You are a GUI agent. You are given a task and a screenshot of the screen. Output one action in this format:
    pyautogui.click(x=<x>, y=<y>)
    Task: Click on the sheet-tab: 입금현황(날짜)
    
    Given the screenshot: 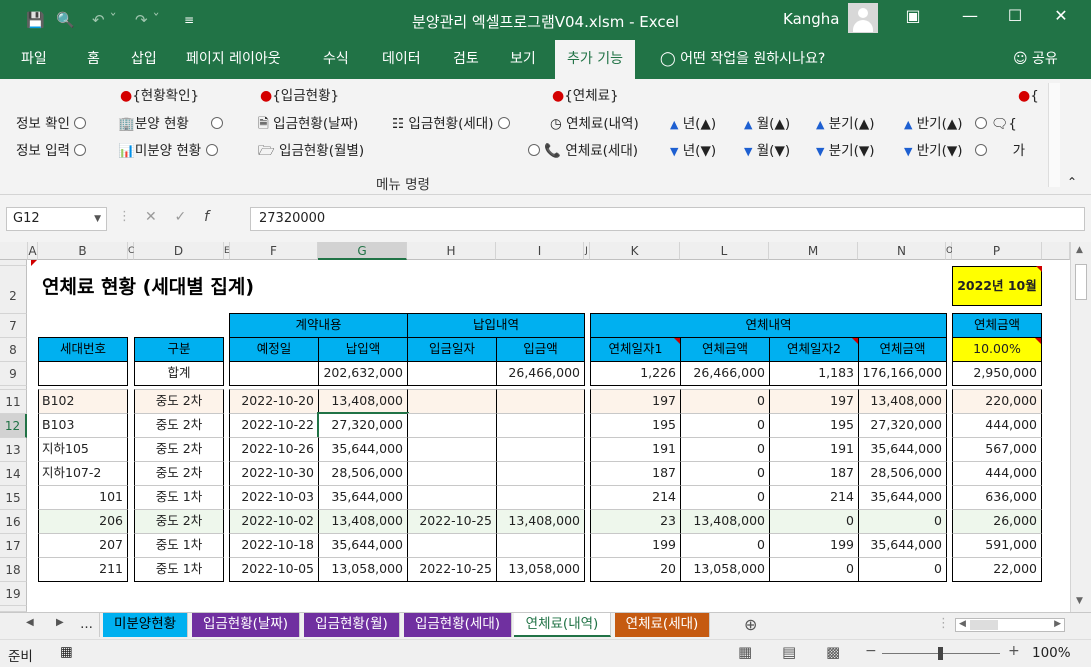 What is the action you would take?
    pyautogui.click(x=246, y=625)
    